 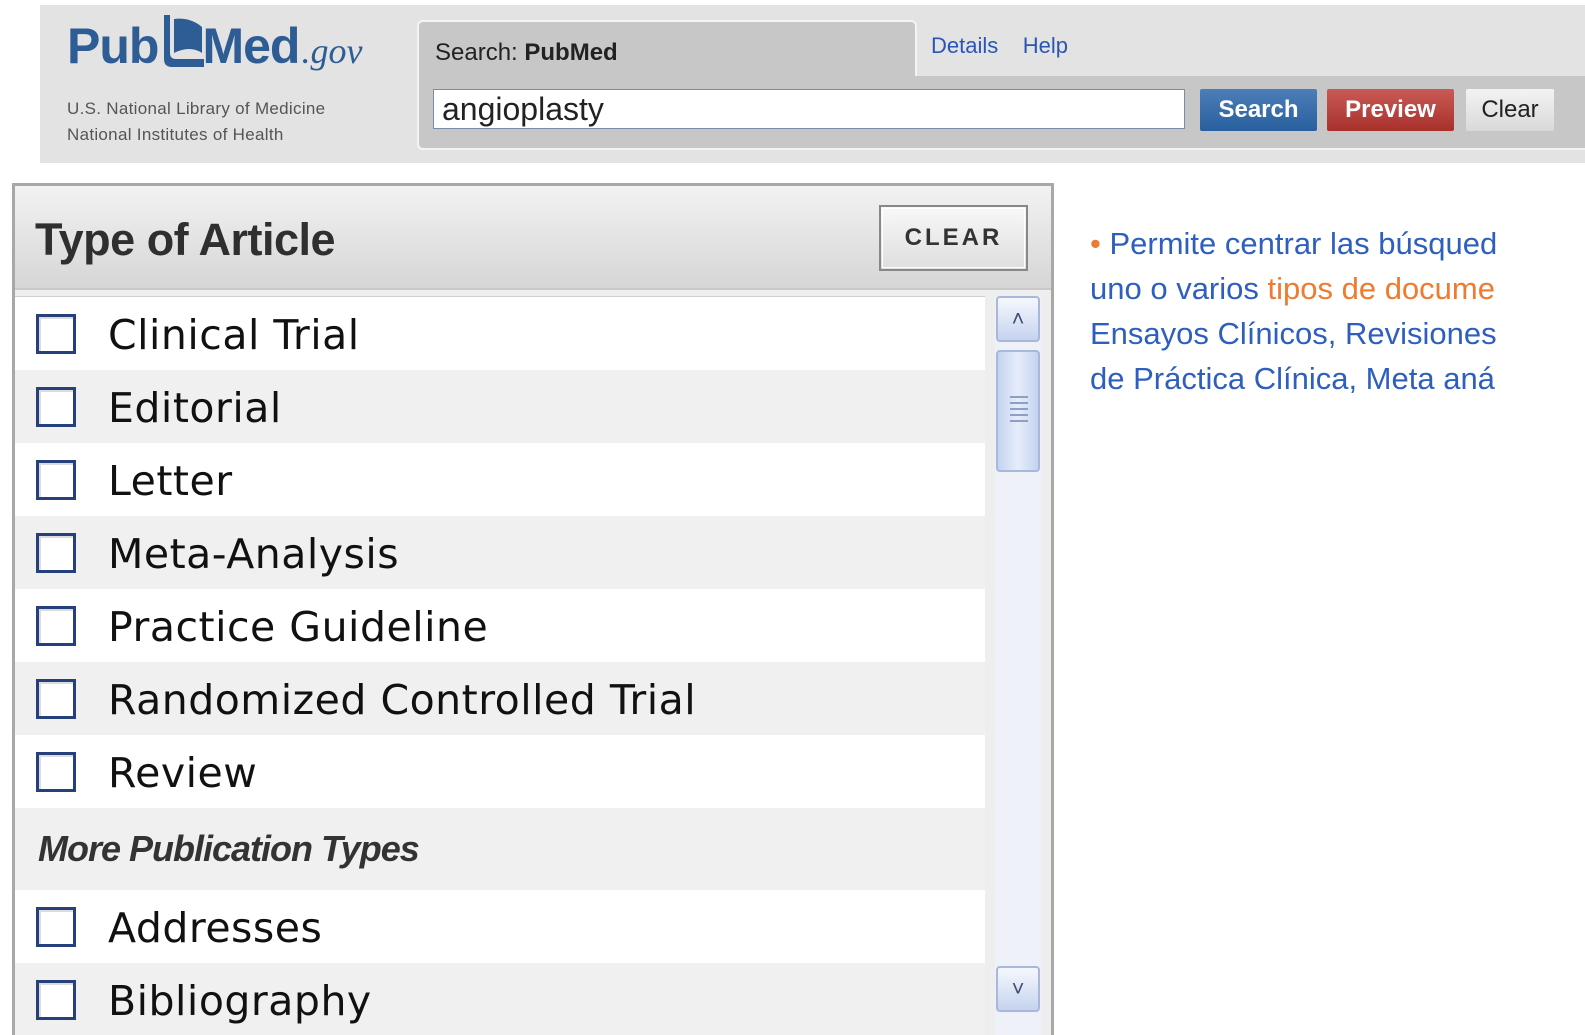 What do you see at coordinates (1018, 665) in the screenshot?
I see `filter-scrollbar: ˄ ˅` at bounding box center [1018, 665].